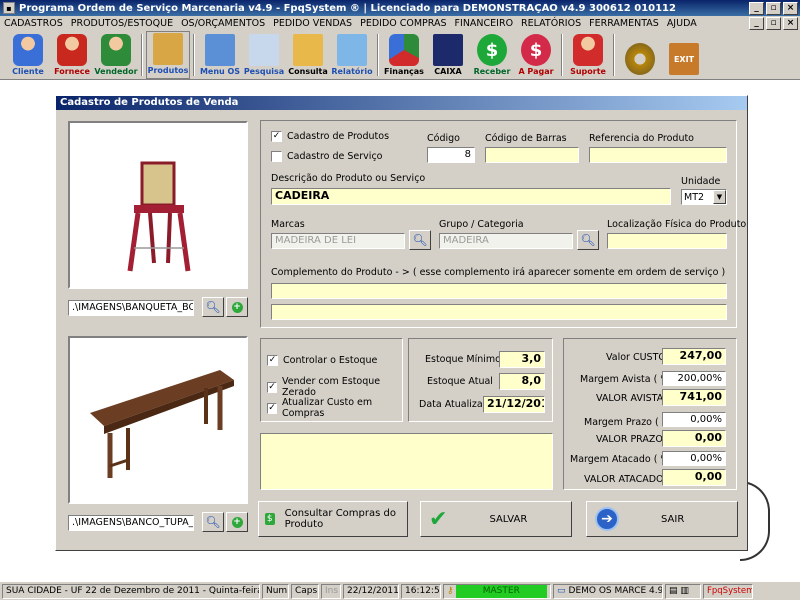  I want to click on status-master: ⚷ MASTER, so click(497, 591).